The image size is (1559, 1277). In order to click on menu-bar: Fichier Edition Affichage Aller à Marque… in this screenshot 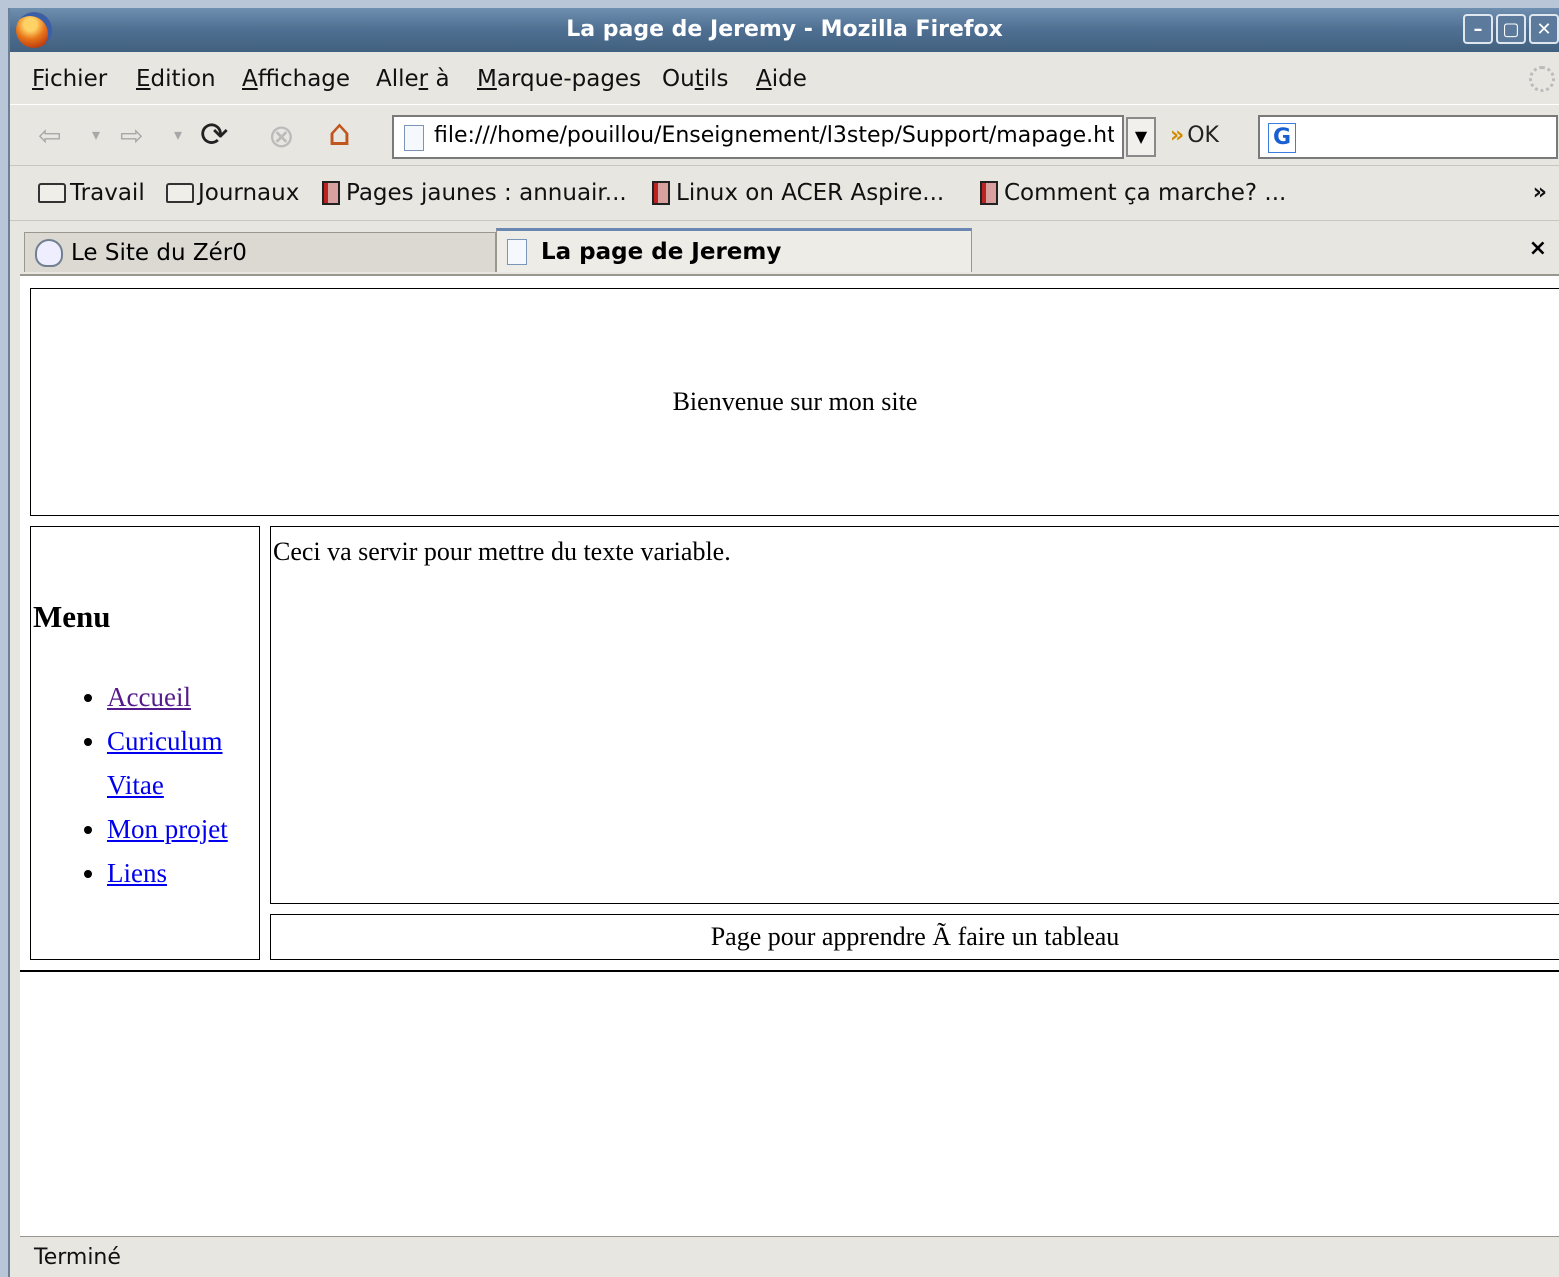, I will do `click(784, 76)`.